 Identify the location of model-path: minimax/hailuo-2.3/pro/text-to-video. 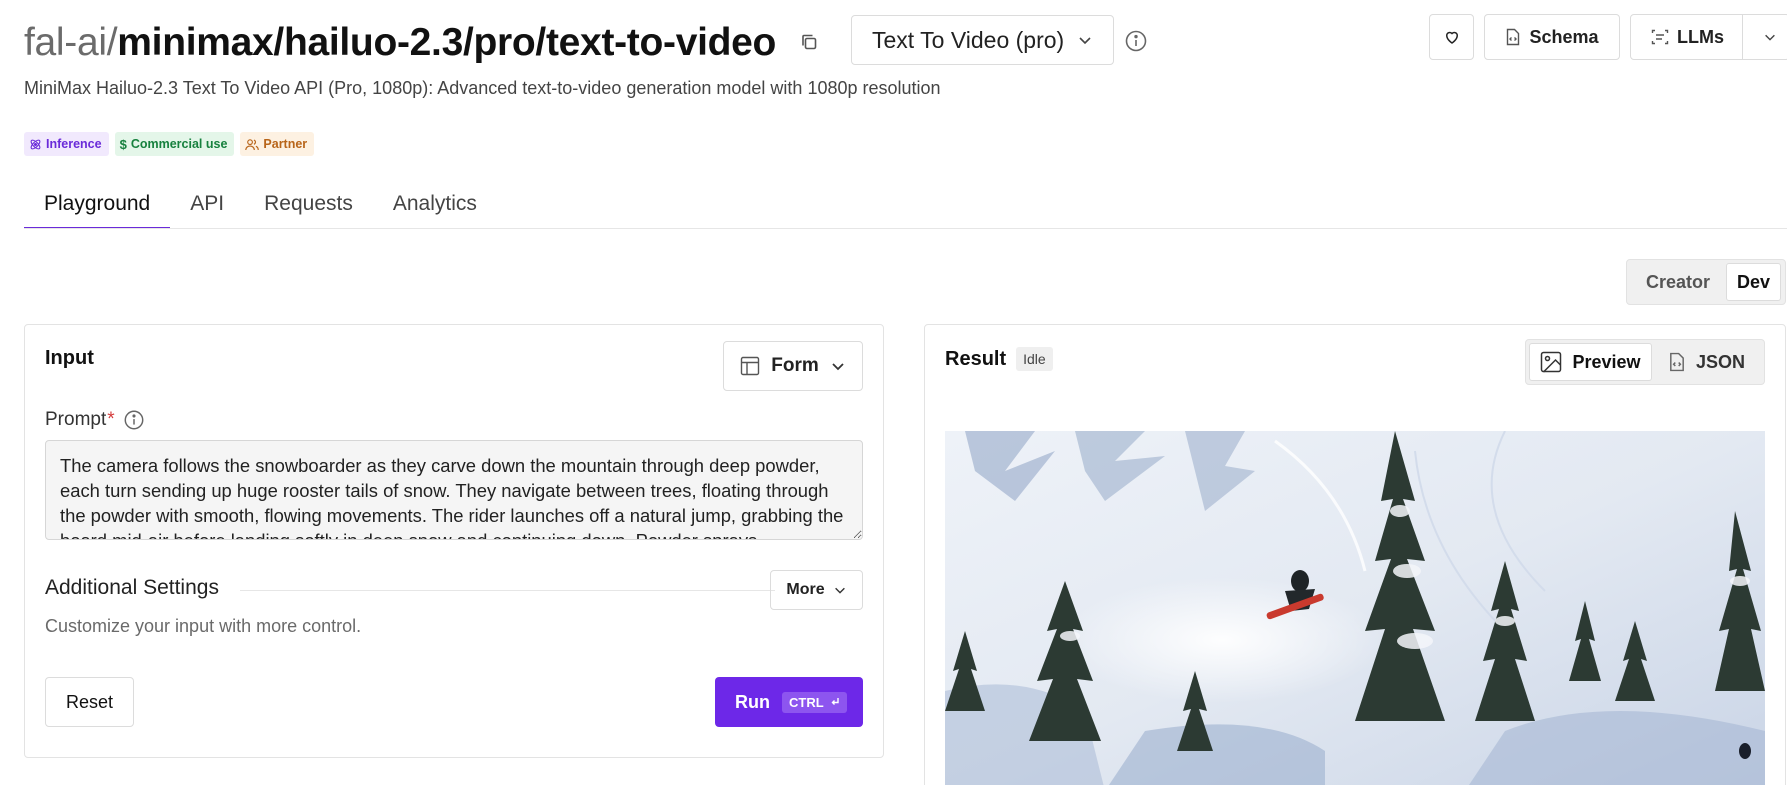
(447, 42).